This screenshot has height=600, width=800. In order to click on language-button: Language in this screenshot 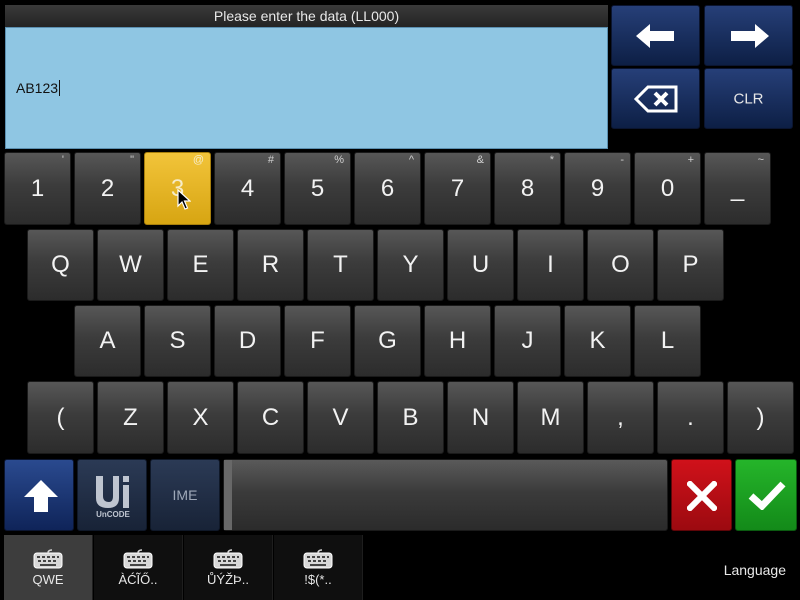, I will do `click(755, 570)`.